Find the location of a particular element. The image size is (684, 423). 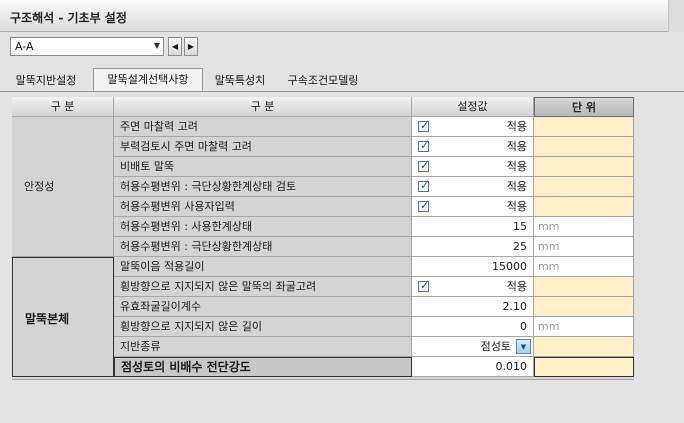

row-label: 허용수평변위 : 극단상황한계상태 검토 is located at coordinates (263, 187).